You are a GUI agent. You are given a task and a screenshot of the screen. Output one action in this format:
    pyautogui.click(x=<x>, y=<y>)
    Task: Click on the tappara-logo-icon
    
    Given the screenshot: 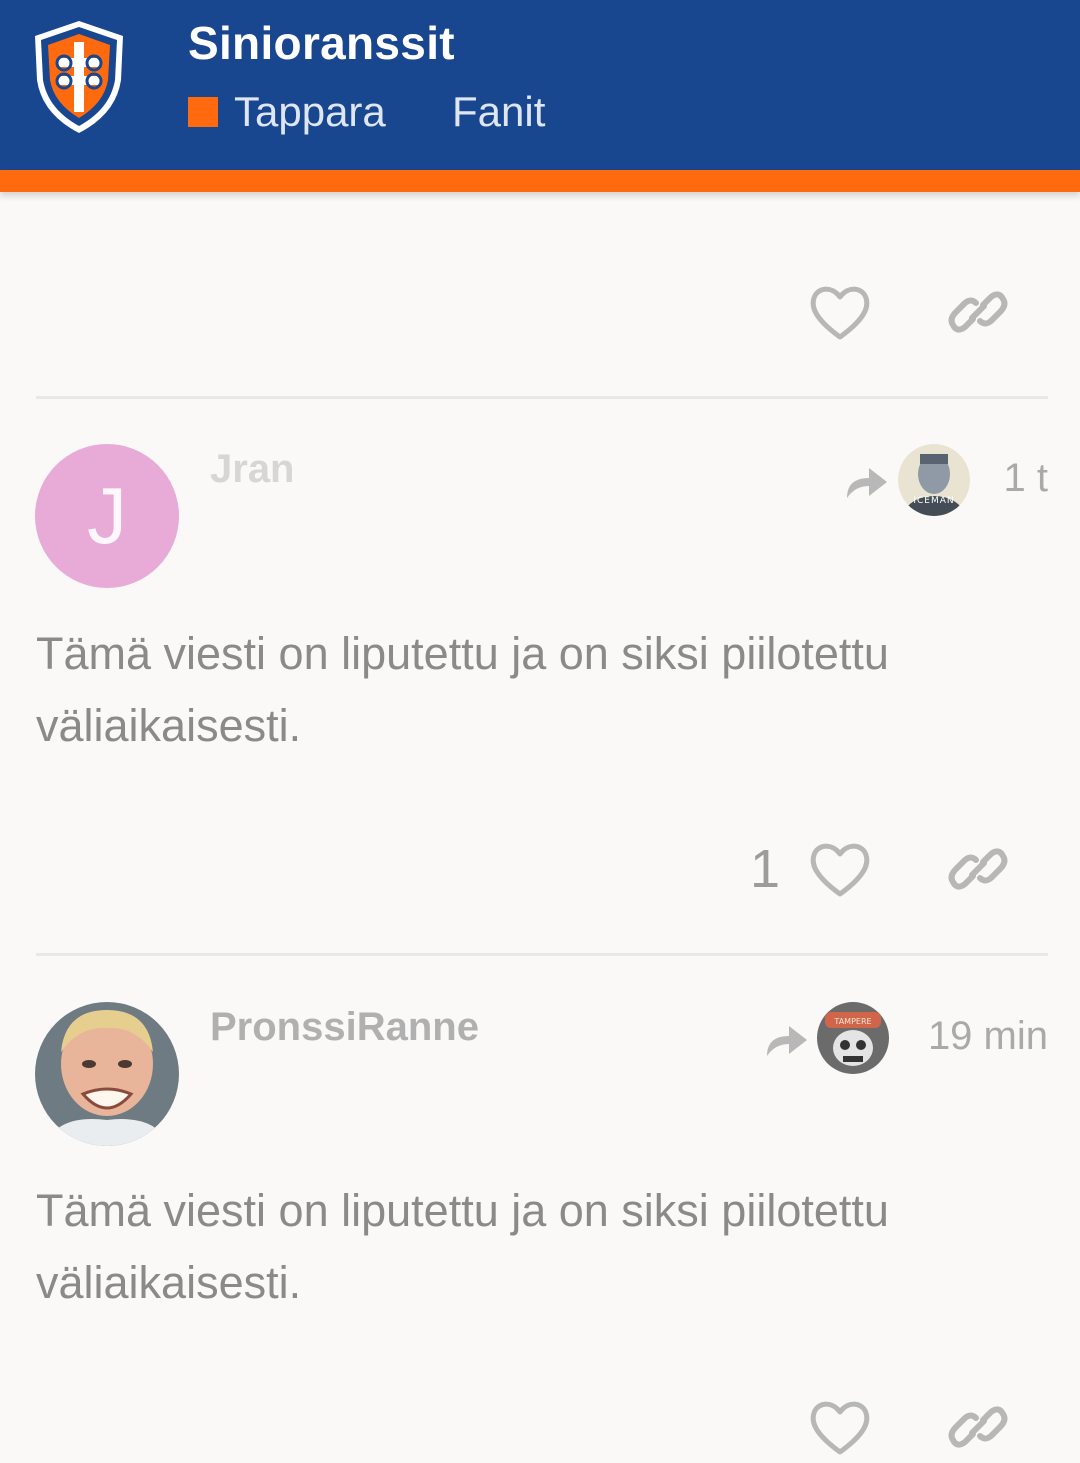 What is the action you would take?
    pyautogui.click(x=79, y=77)
    